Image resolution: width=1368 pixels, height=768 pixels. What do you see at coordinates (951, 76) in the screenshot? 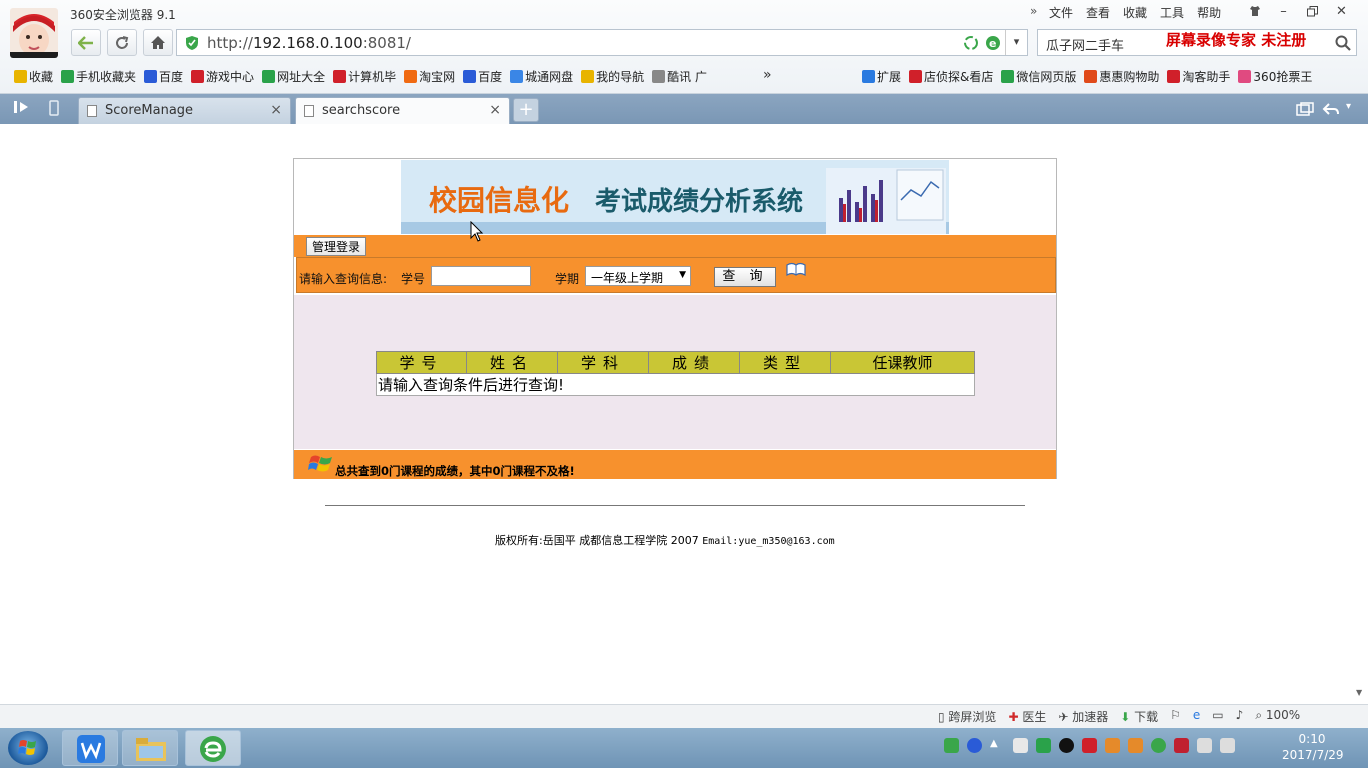
I see `extension-item: 店侦探&看店` at bounding box center [951, 76].